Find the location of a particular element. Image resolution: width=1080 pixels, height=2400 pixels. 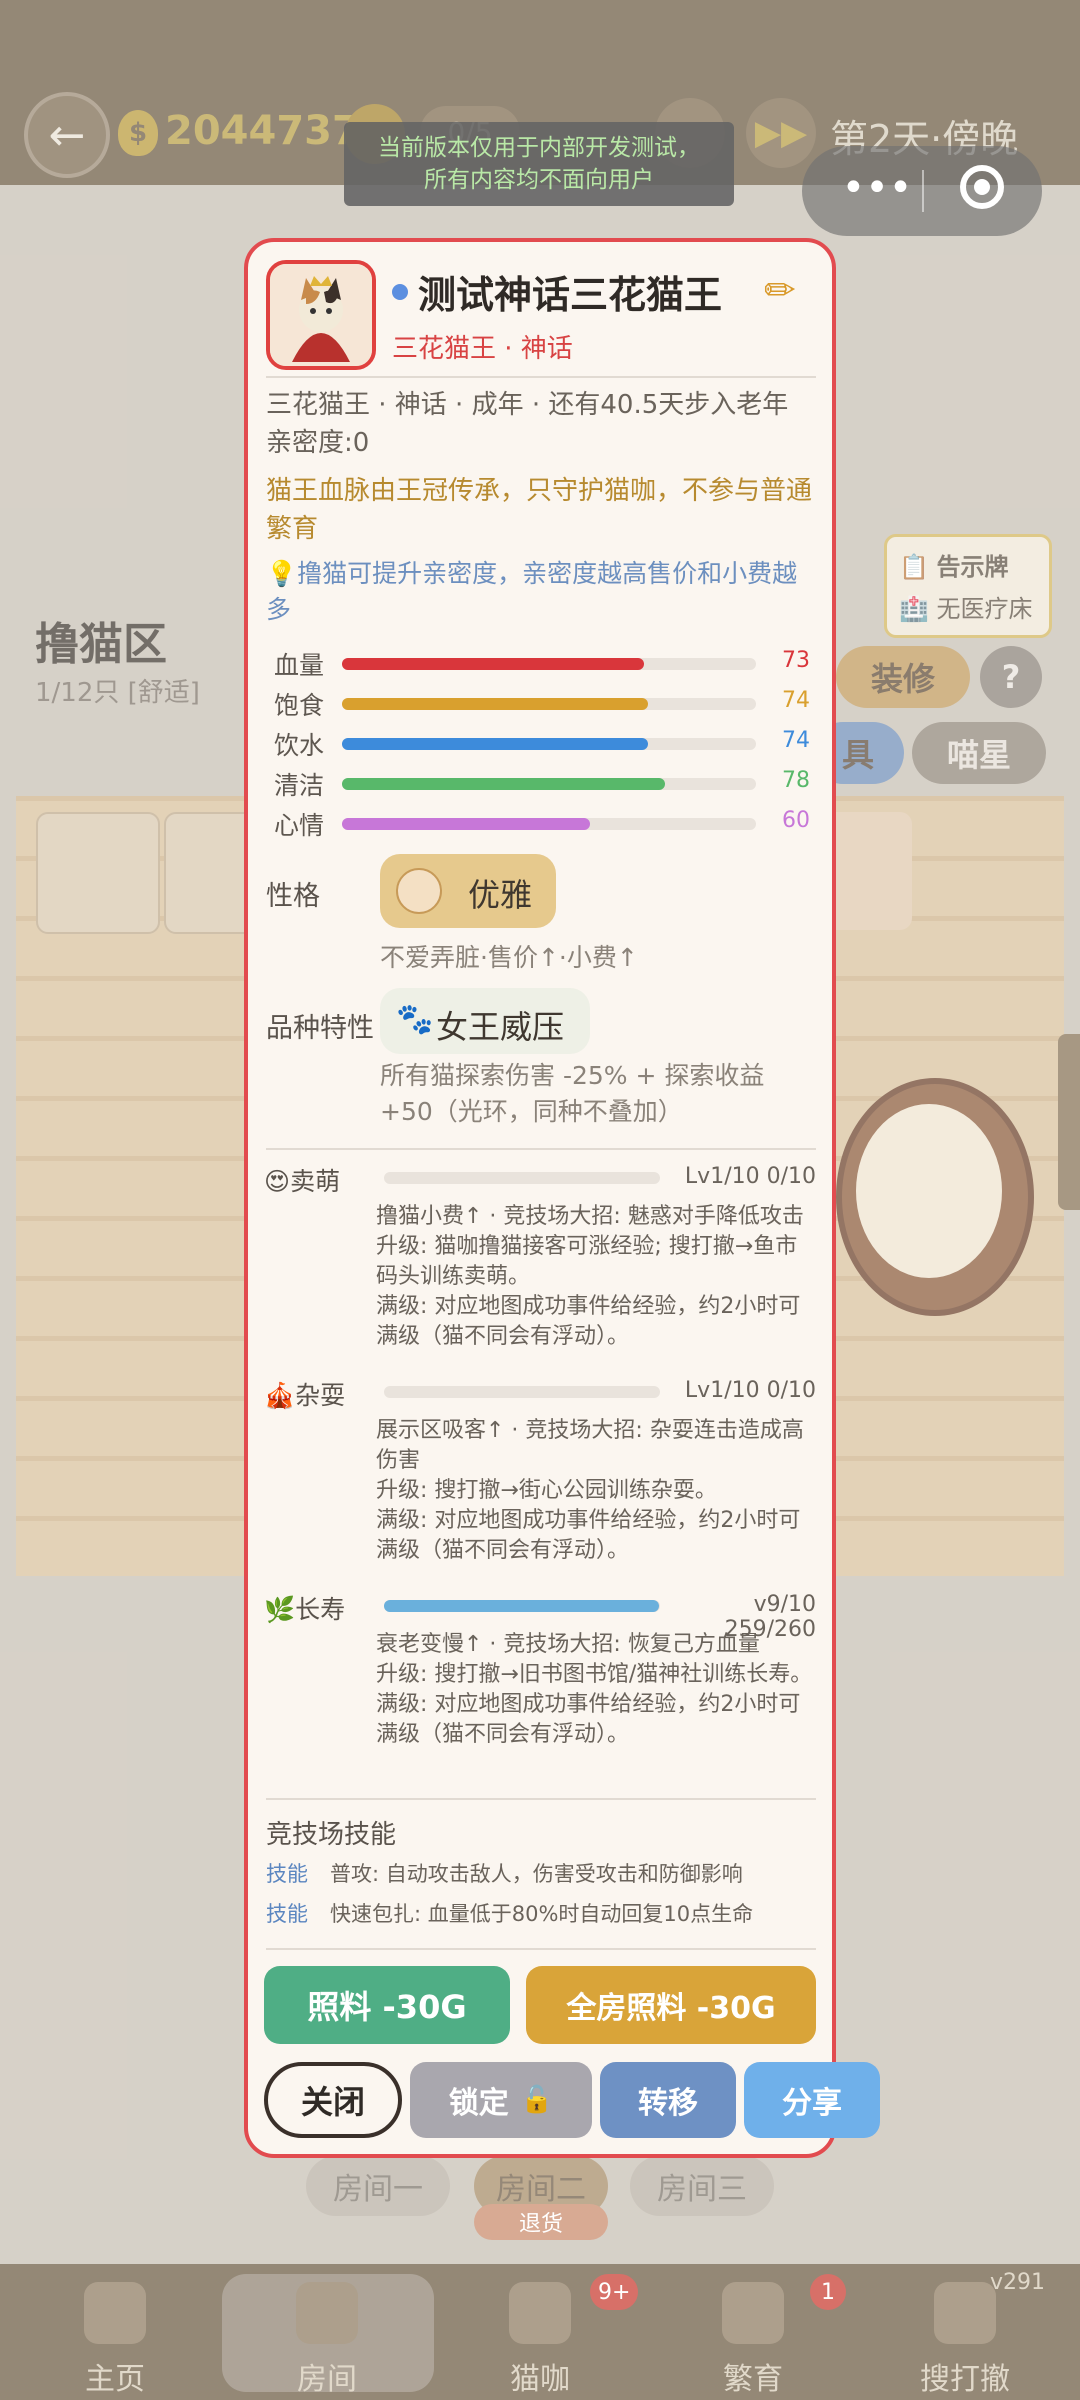

cat-avatar is located at coordinates (321, 315).